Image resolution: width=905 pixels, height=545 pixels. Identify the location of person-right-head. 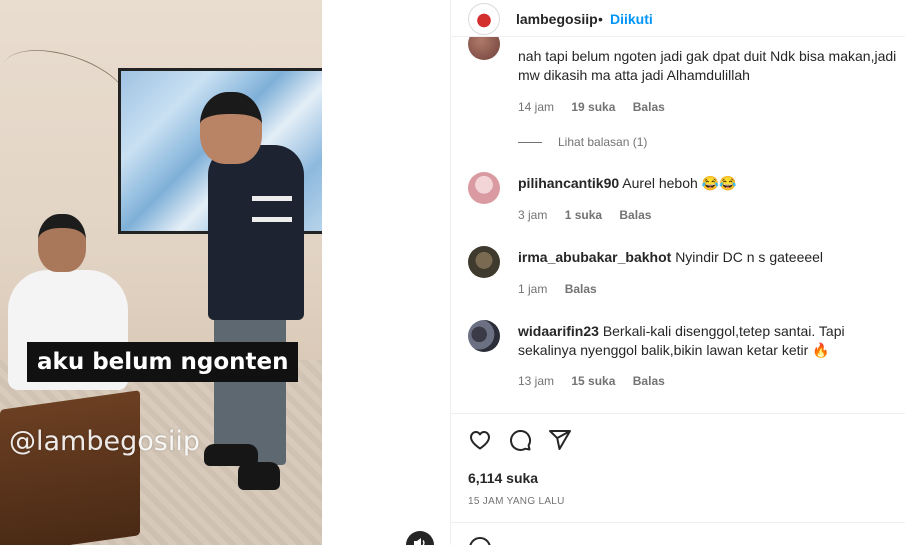
(231, 128).